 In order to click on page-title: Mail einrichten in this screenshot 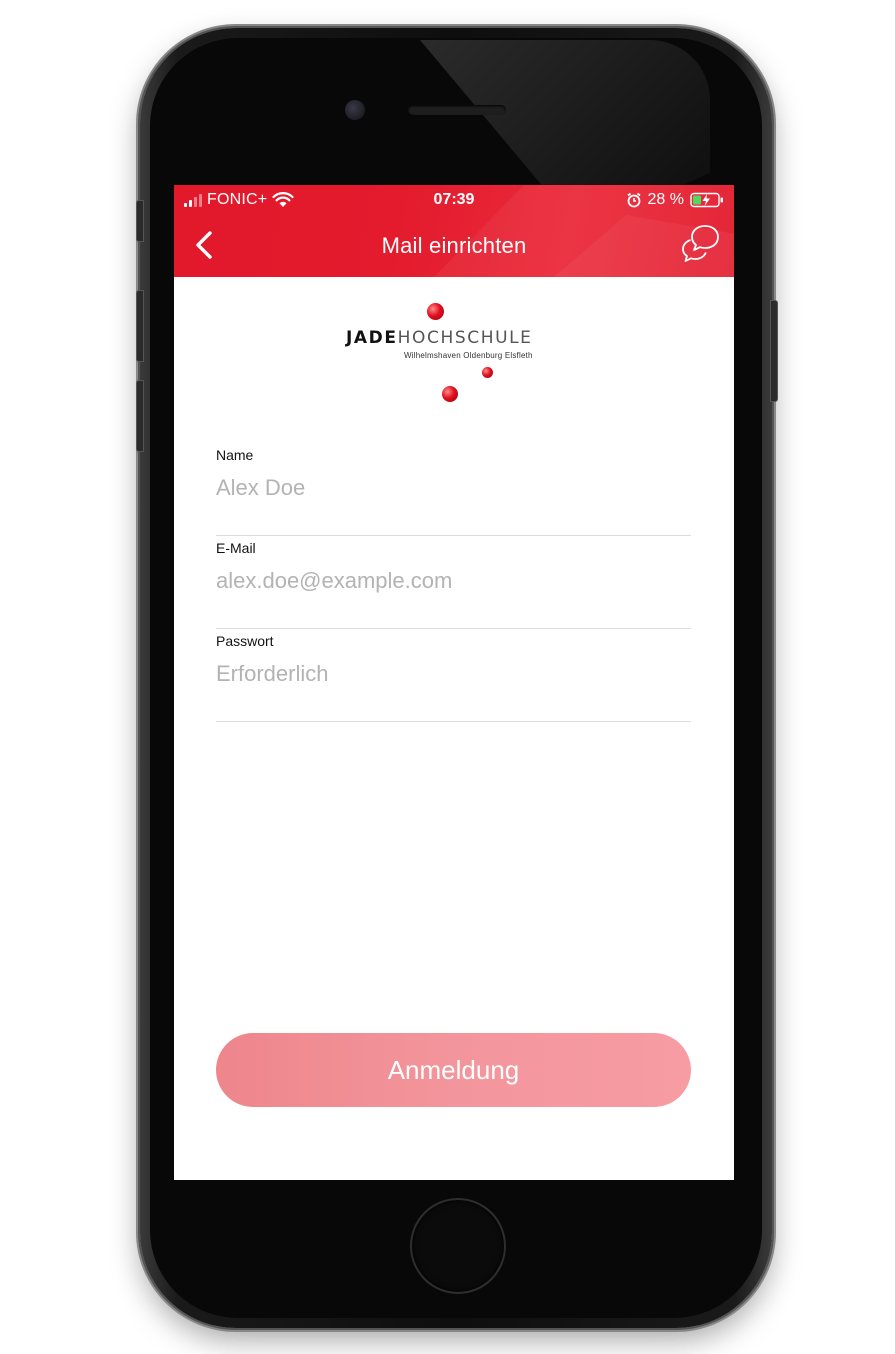, I will do `click(454, 245)`.